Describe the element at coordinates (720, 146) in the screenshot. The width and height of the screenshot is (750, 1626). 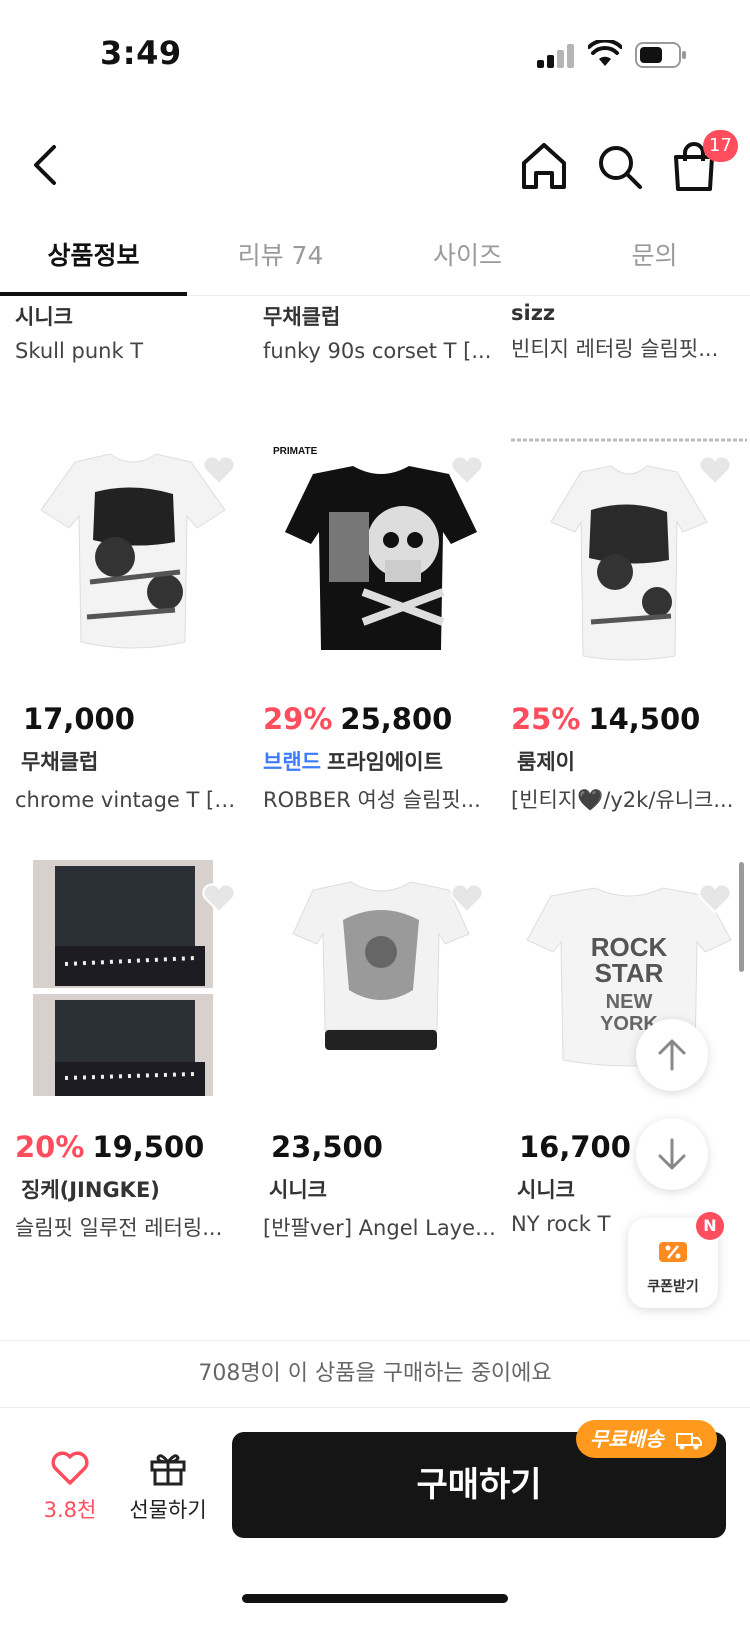
I see `cart-count-badge: 17` at that location.